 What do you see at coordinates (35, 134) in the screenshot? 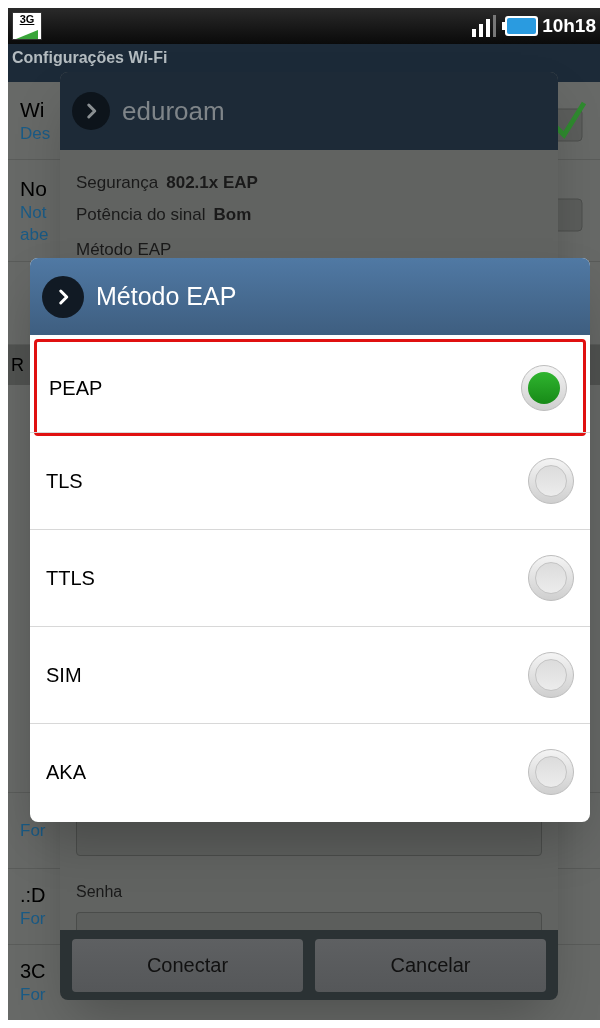
I see `setting-subtitle: Des` at bounding box center [35, 134].